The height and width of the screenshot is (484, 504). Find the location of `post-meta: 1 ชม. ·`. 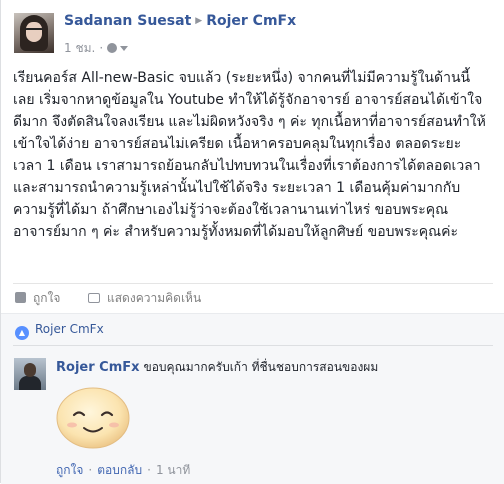

post-meta: 1 ชม. · is located at coordinates (96, 48).